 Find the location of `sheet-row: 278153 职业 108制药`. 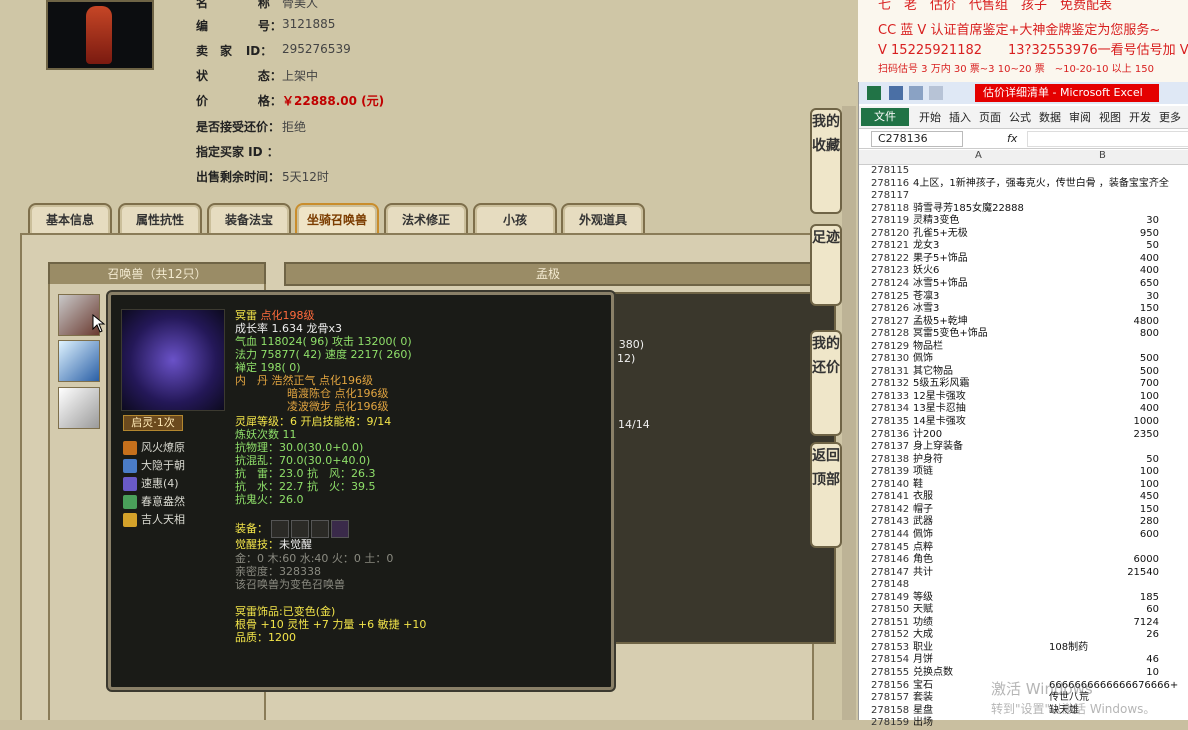

sheet-row: 278153 职业 108制药 is located at coordinates (1023, 648).